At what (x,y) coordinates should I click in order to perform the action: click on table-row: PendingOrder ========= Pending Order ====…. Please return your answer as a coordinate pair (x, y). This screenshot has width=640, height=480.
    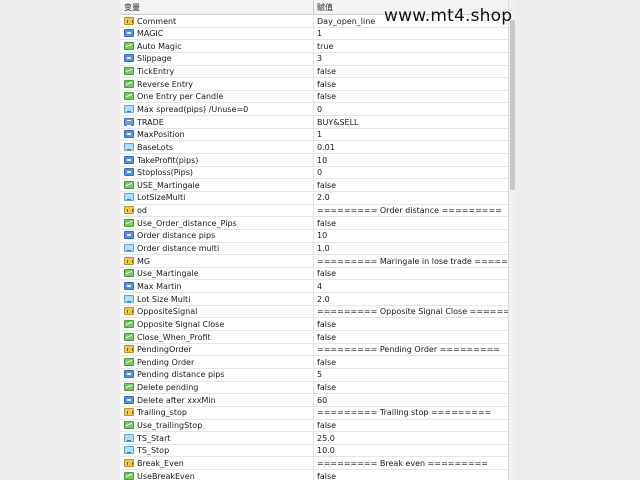
    Looking at the image, I should click on (314, 350).